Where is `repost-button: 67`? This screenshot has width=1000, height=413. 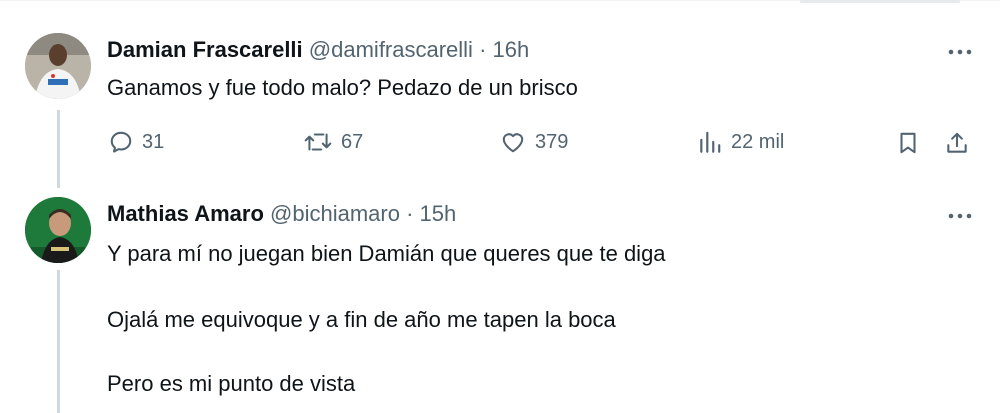
repost-button: 67 is located at coordinates (333, 142).